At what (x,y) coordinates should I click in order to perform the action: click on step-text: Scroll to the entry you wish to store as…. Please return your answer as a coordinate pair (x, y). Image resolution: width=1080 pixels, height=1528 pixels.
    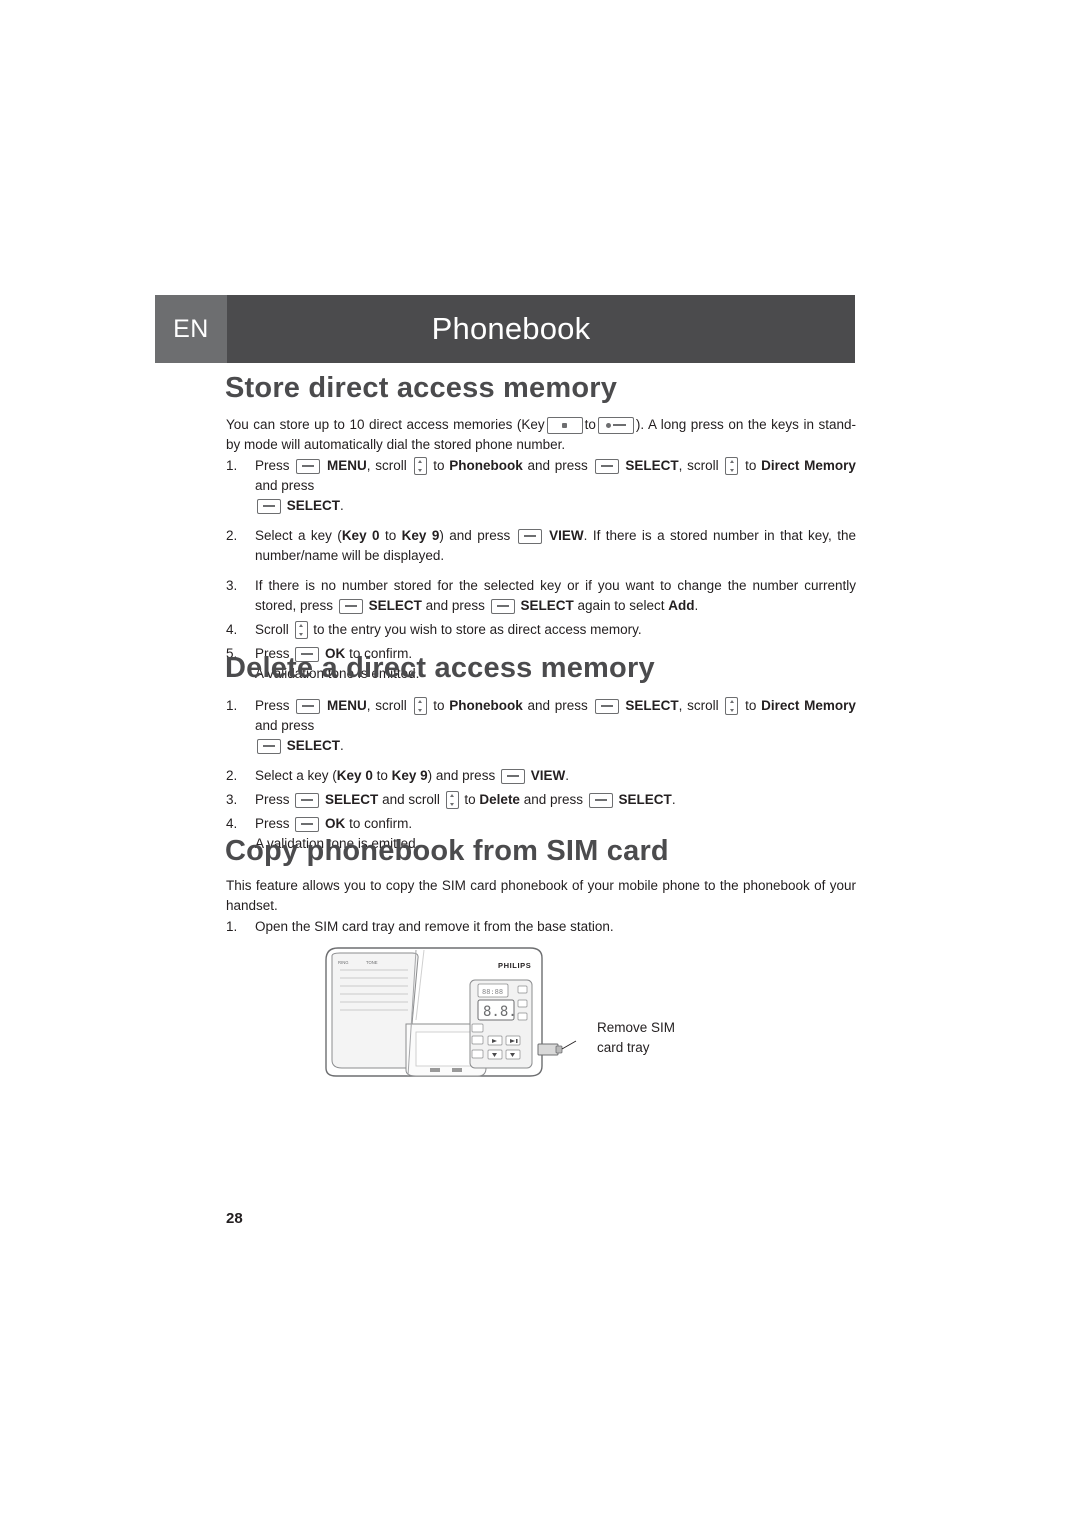
    Looking at the image, I should click on (555, 630).